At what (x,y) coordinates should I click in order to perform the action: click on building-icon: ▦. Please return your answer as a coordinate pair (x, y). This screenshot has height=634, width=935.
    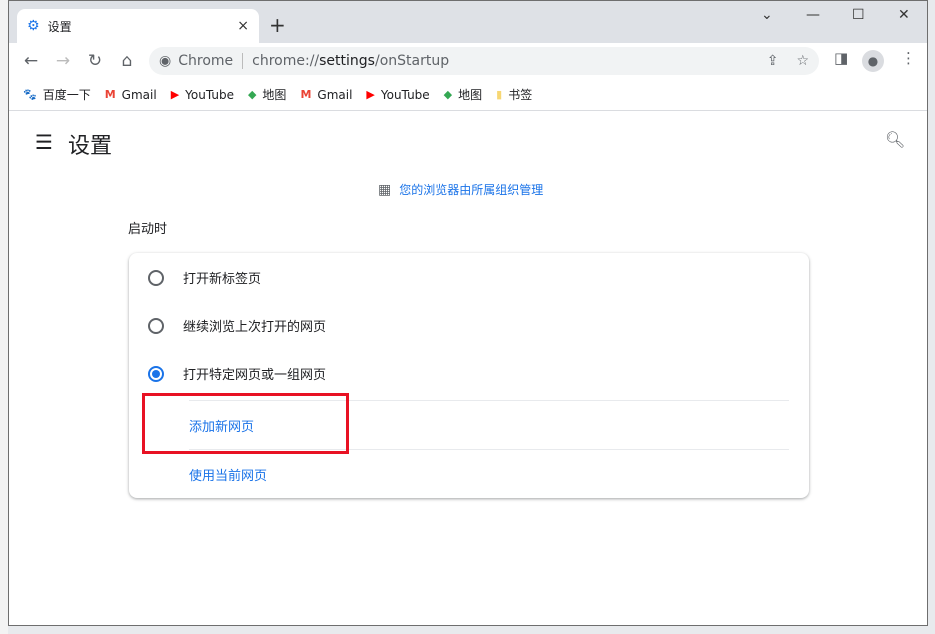
    Looking at the image, I should click on (385, 189).